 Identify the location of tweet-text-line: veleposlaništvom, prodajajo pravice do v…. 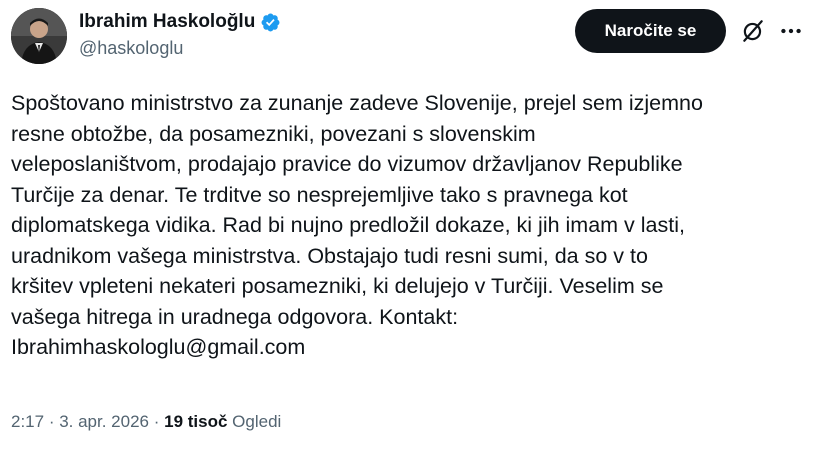
(347, 164).